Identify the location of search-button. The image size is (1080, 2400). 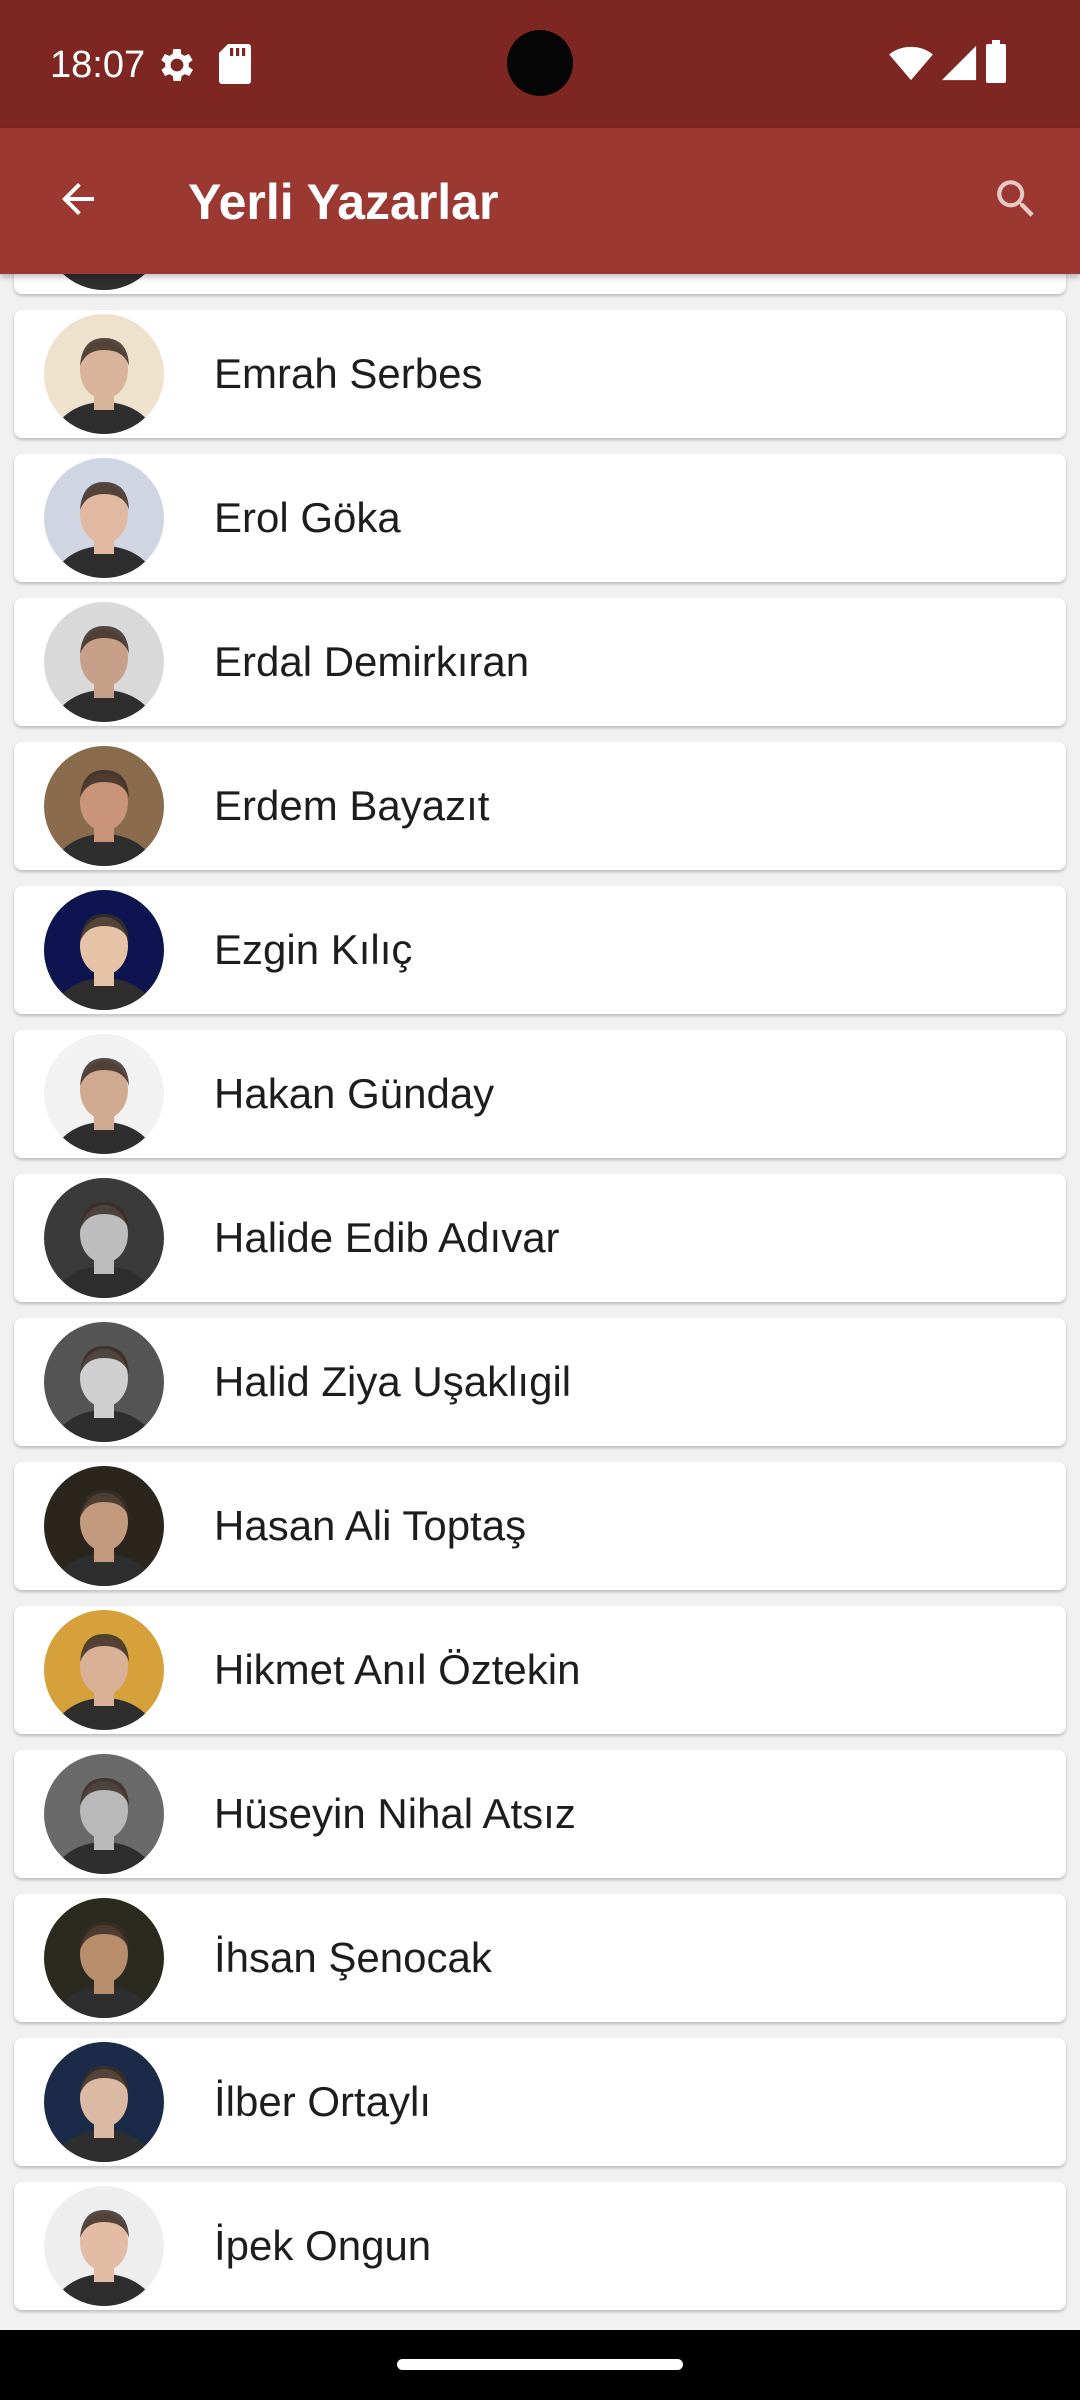
(1016, 201).